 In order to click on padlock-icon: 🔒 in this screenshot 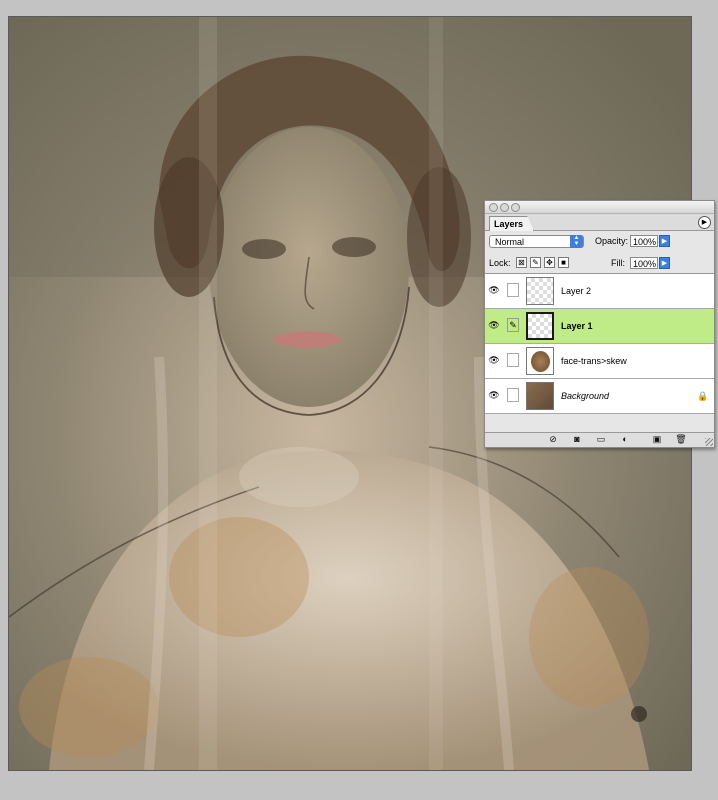, I will do `click(703, 396)`.